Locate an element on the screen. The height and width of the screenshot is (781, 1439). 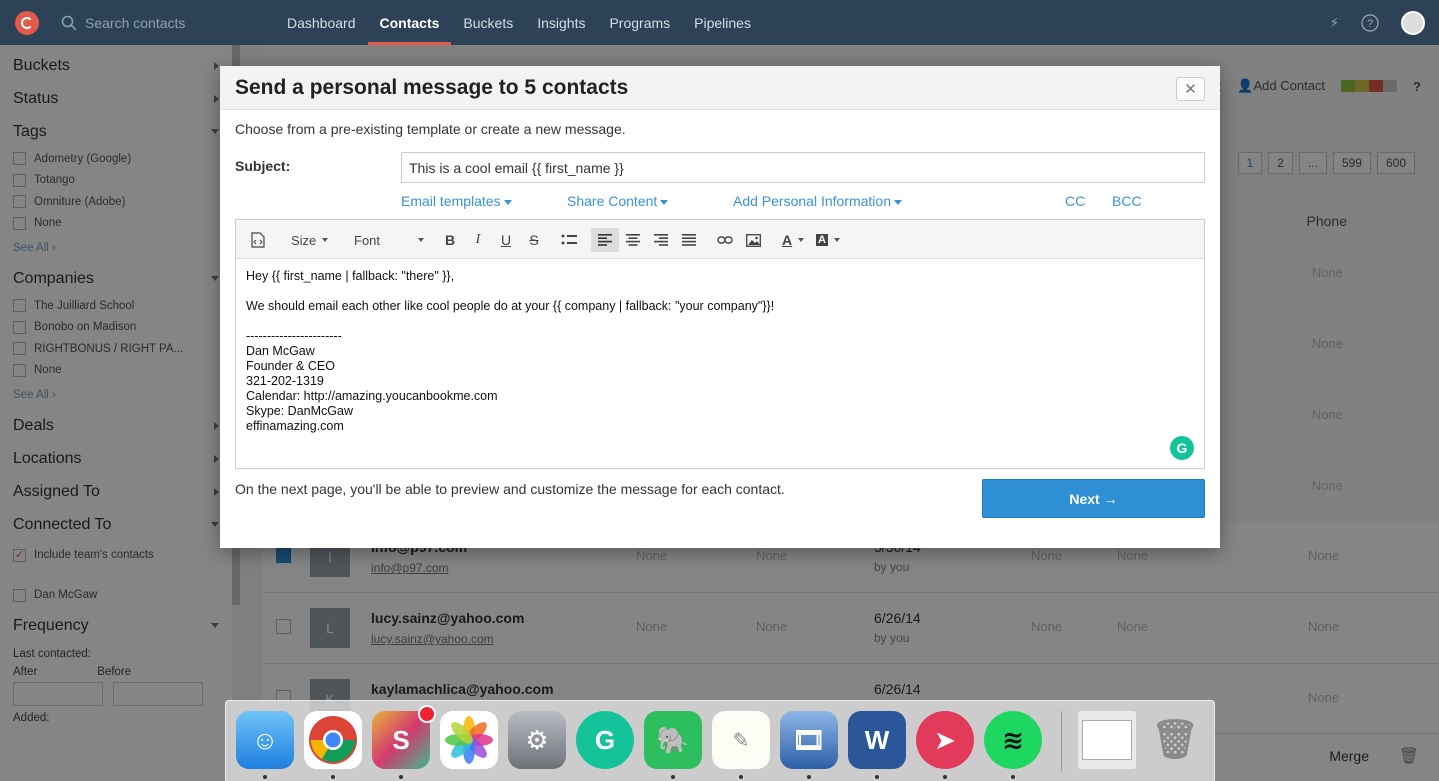
align-center-icon is located at coordinates (633, 240).